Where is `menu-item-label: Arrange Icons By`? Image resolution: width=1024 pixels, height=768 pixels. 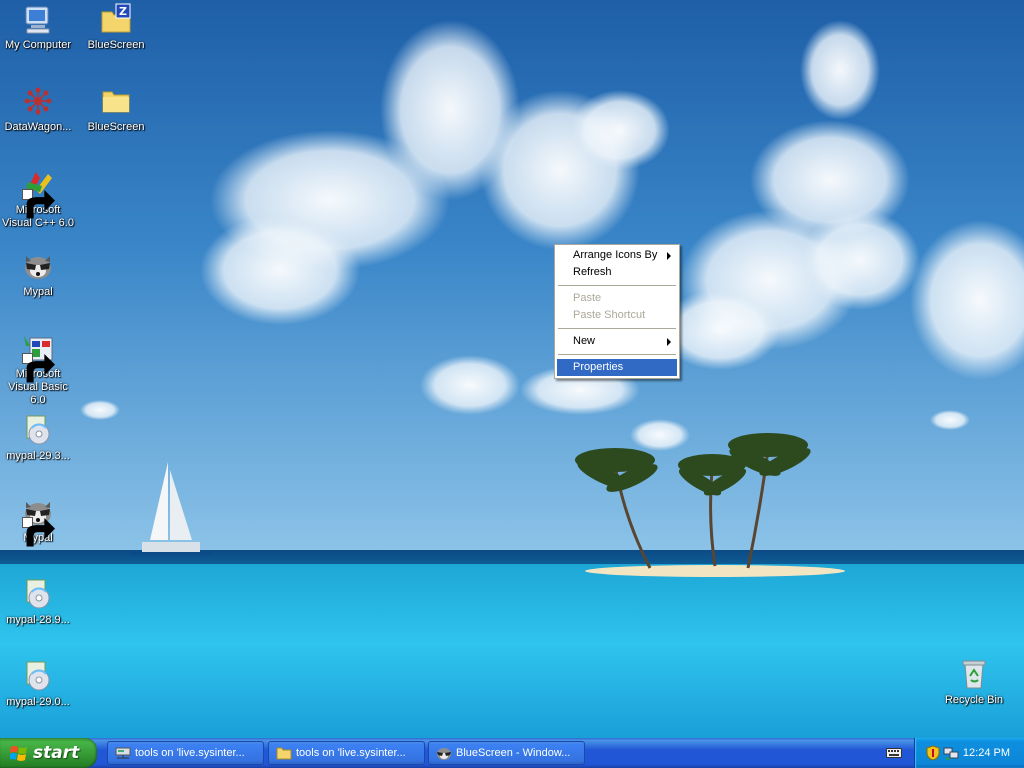
menu-item-label: Arrange Icons By is located at coordinates (615, 255).